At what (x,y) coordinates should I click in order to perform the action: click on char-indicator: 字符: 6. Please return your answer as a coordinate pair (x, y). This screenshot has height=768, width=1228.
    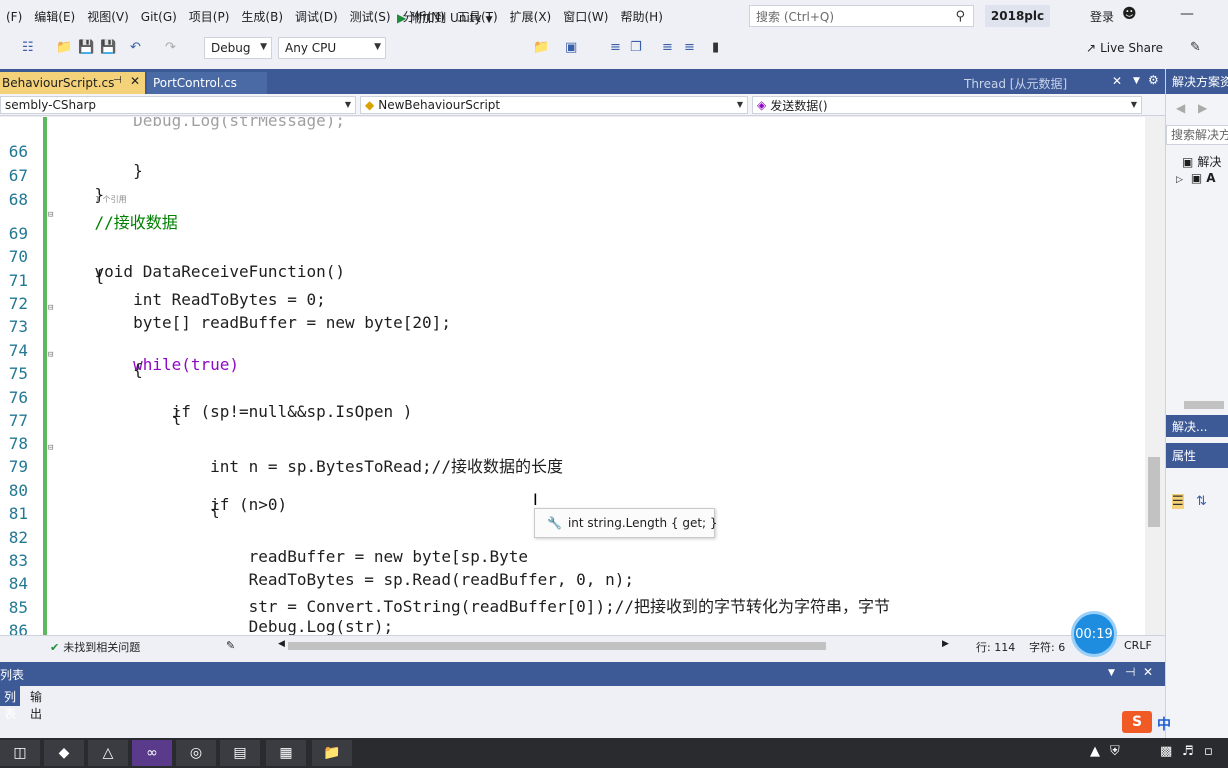
    Looking at the image, I should click on (1047, 647).